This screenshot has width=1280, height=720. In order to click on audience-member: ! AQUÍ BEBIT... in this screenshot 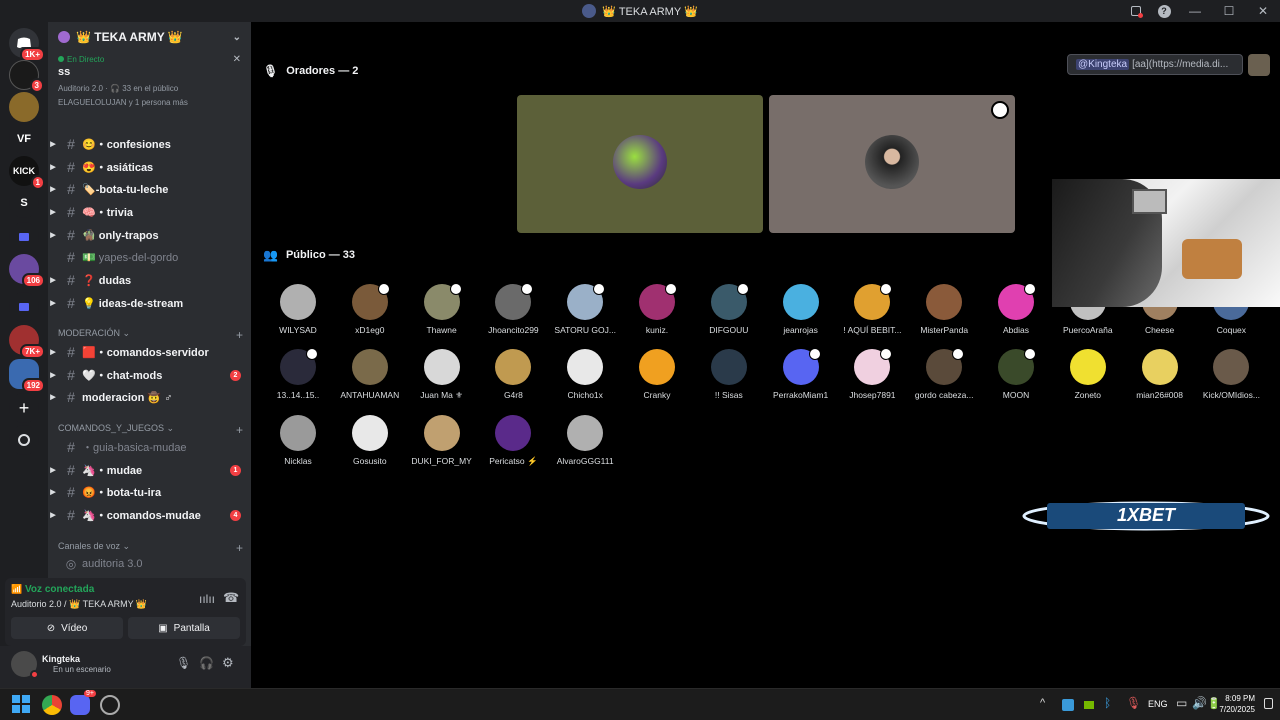, I will do `click(872, 309)`.